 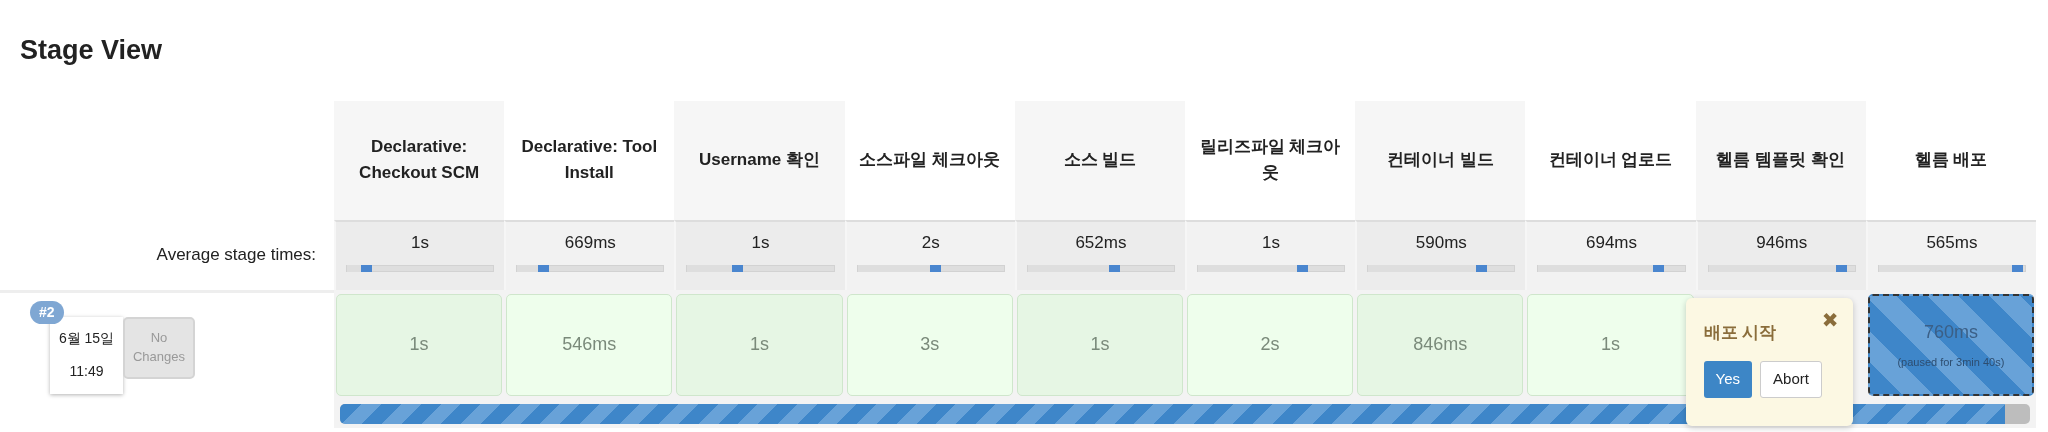 I want to click on paused-stage-cell: 760ms (paused for 3min 40s), so click(x=1950, y=344).